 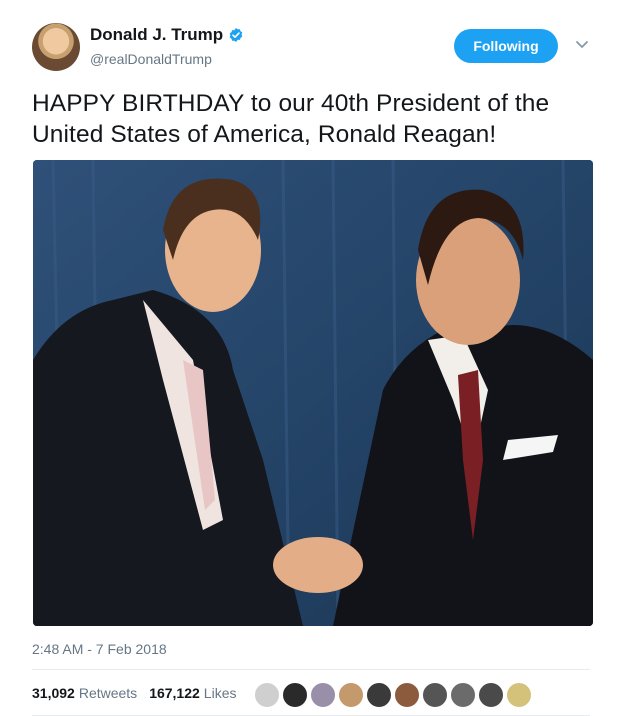 What do you see at coordinates (311, 669) in the screenshot?
I see `divider` at bounding box center [311, 669].